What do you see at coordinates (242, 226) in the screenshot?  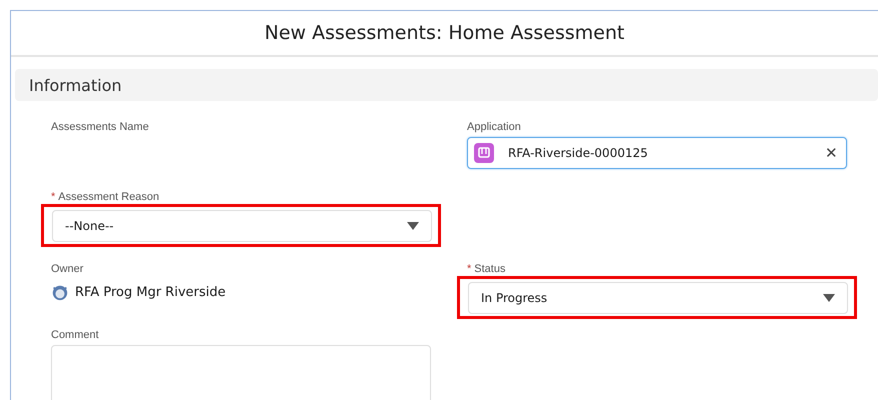 I see `select-field: --None--` at bounding box center [242, 226].